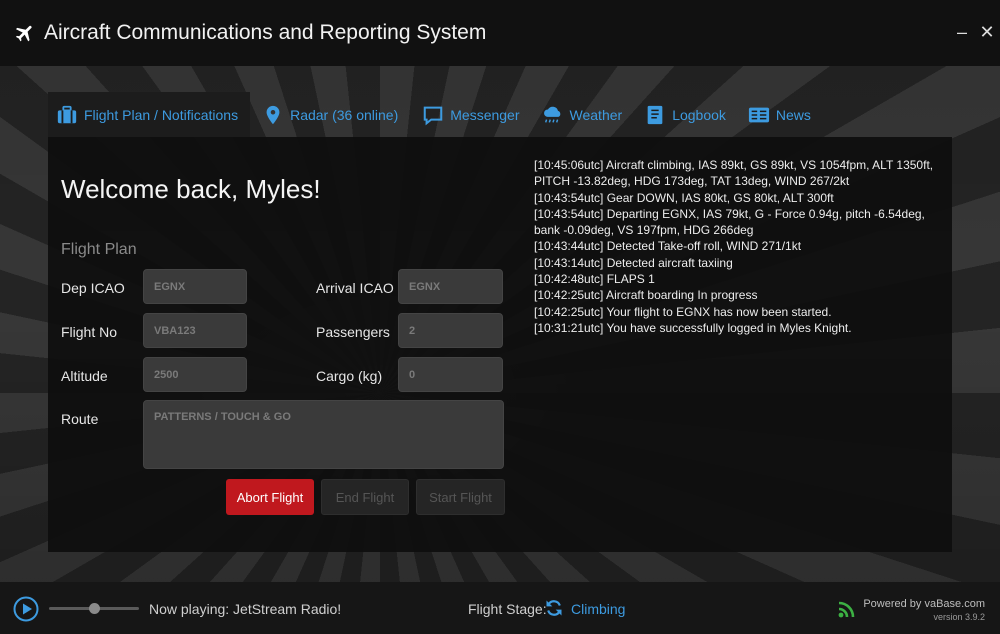  Describe the element at coordinates (959, 617) in the screenshot. I see `version-text: version 3.9.2` at that location.